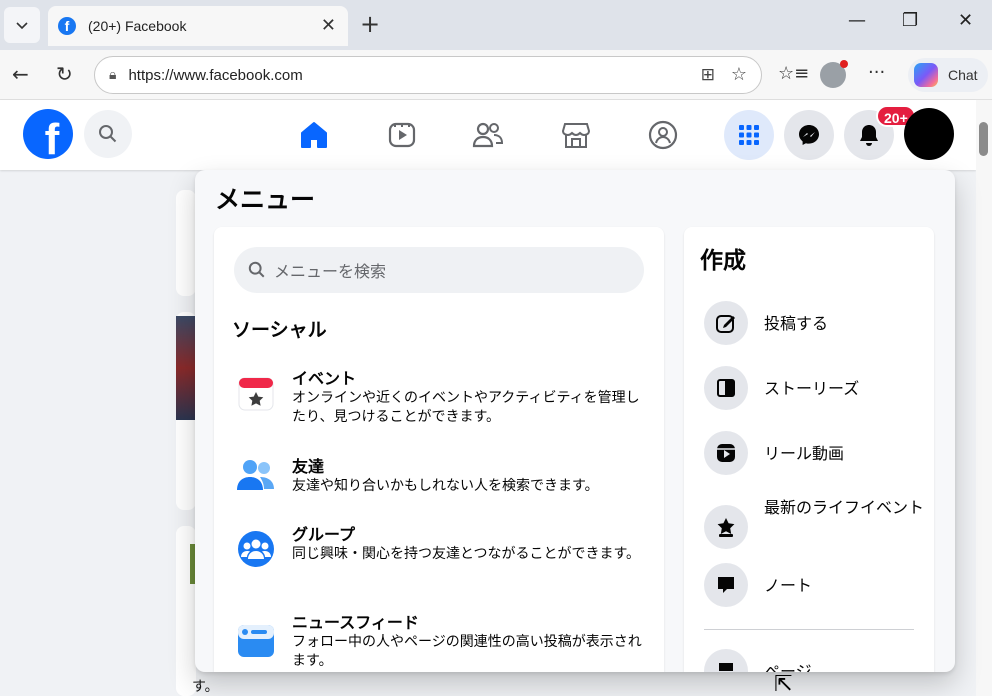 This screenshot has width=992, height=696. I want to click on profile-alert-dot, so click(844, 64).